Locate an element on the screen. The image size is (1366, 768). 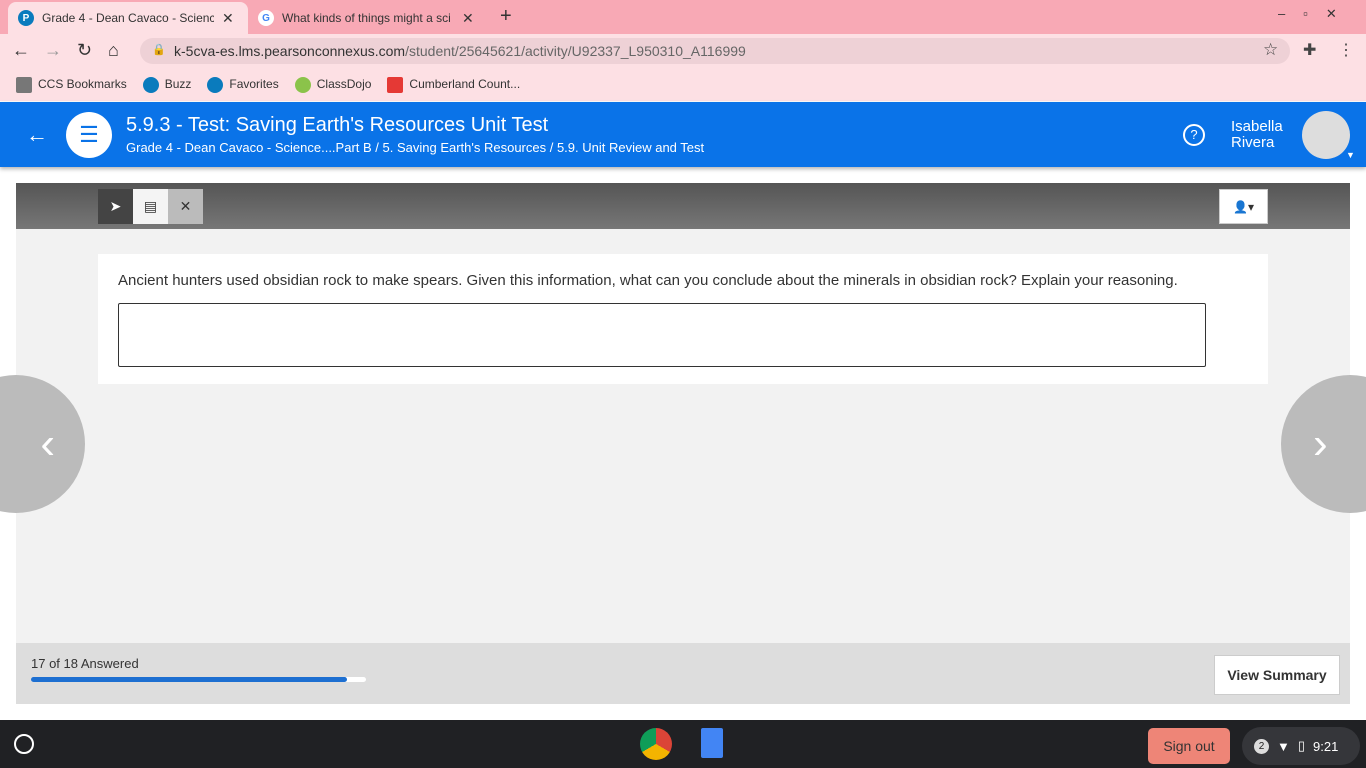
sign-out-button: Sign out is located at coordinates (1189, 746).